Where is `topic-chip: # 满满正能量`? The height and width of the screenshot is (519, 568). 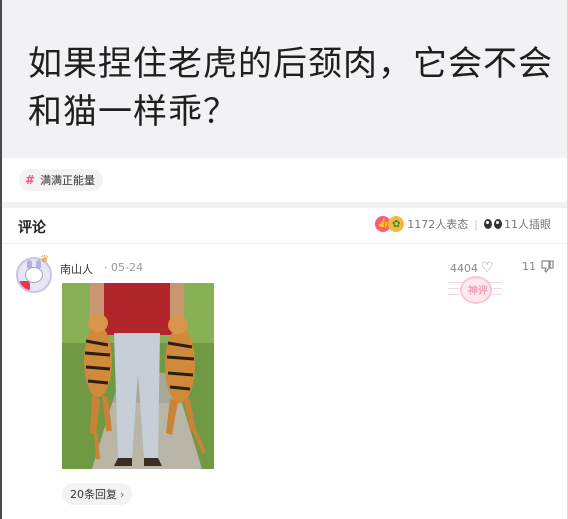
topic-chip: # 满满正能量 is located at coordinates (61, 180).